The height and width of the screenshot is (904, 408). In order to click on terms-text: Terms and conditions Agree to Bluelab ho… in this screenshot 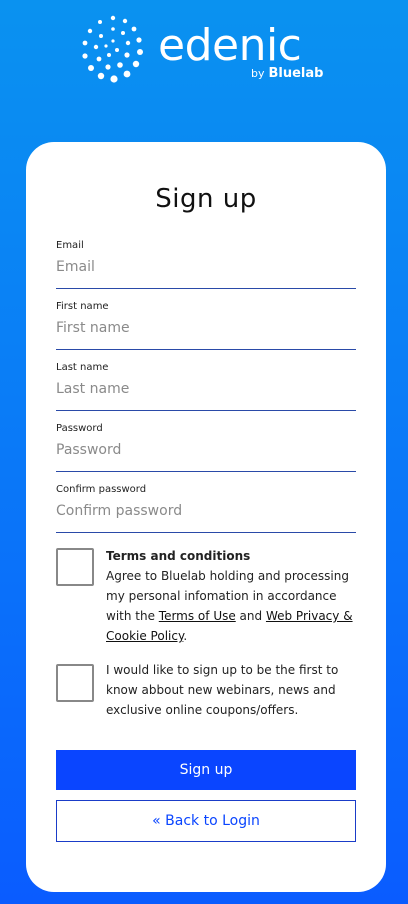, I will do `click(232, 596)`.